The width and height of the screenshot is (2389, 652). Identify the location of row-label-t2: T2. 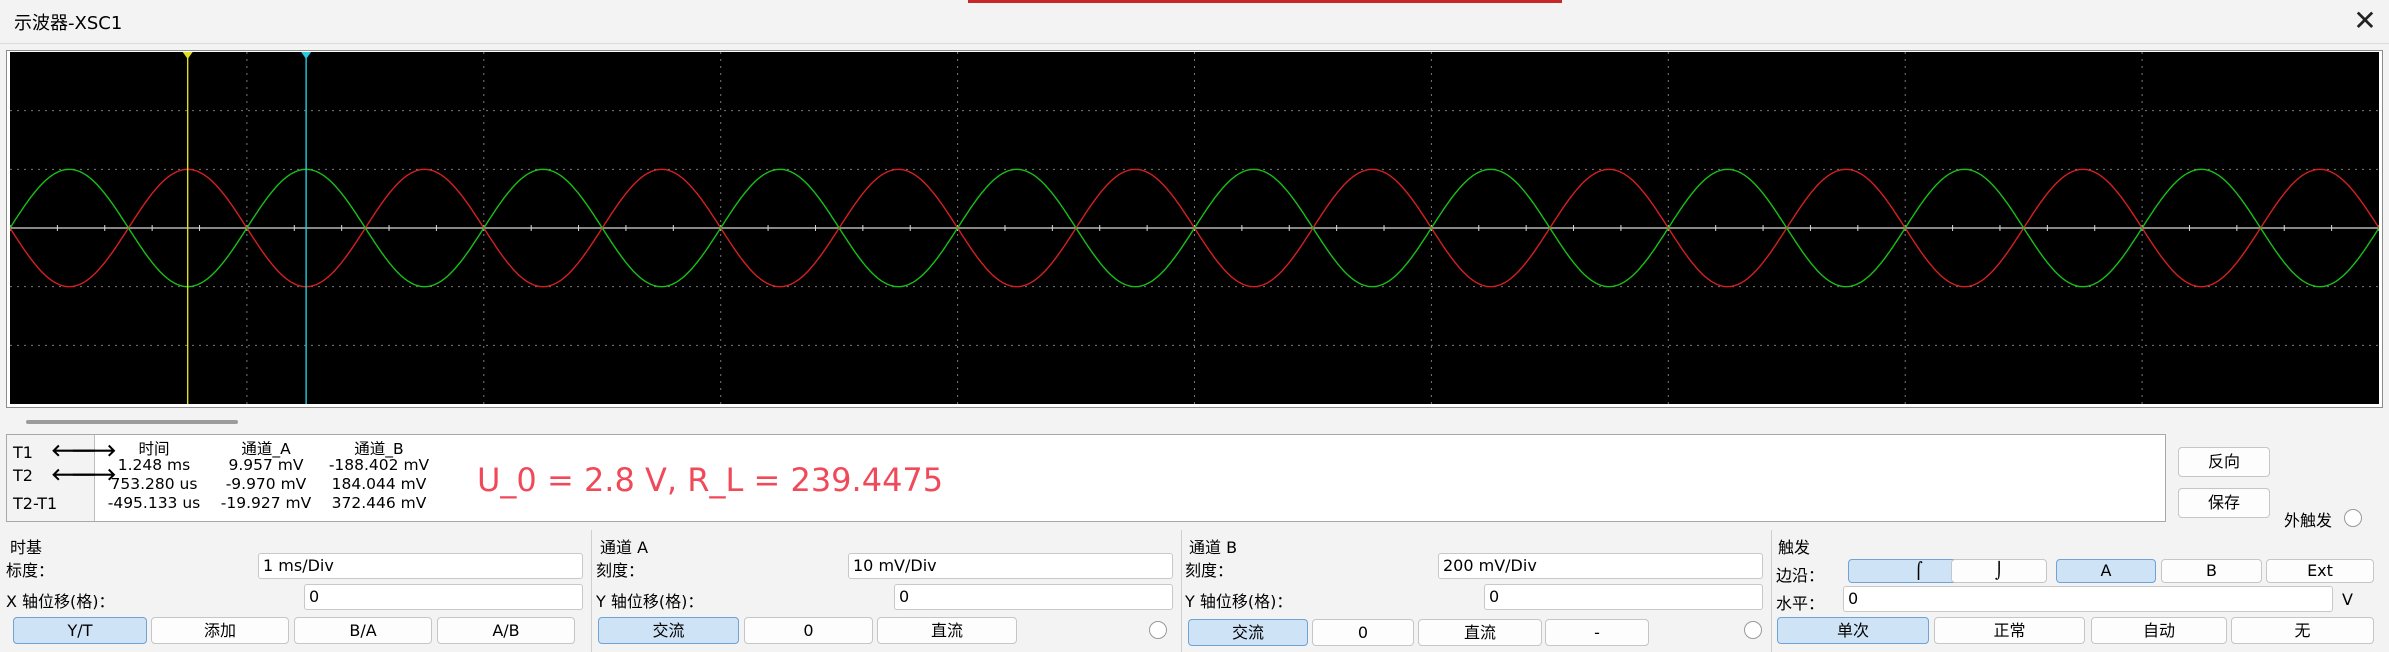
(23, 475).